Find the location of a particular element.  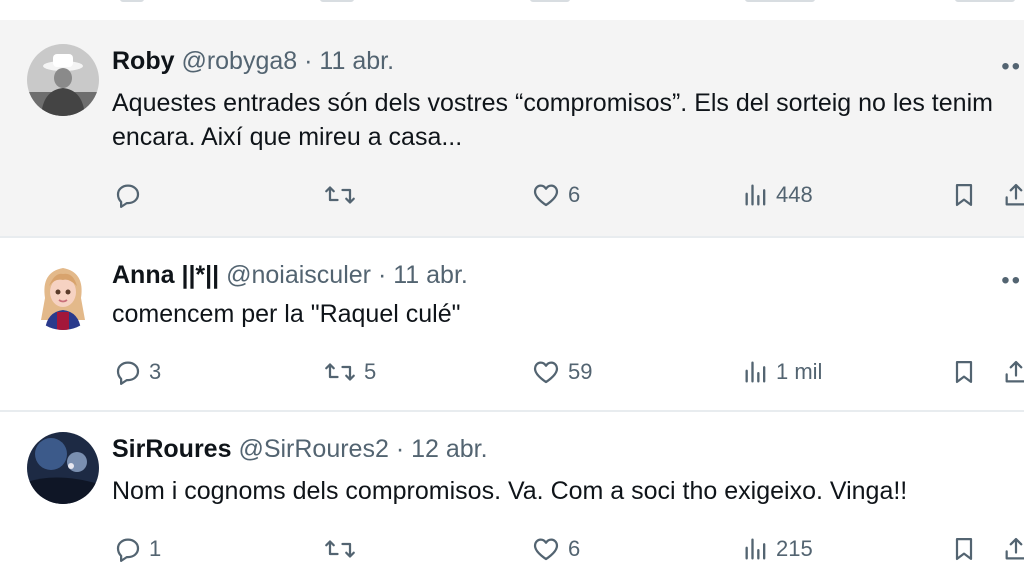

author-name: SirRoures is located at coordinates (171, 449).